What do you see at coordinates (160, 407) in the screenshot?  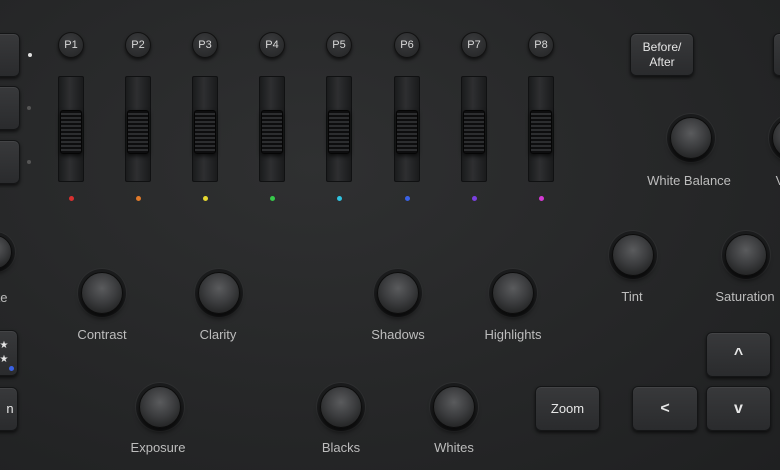 I see `exposure-knob` at bounding box center [160, 407].